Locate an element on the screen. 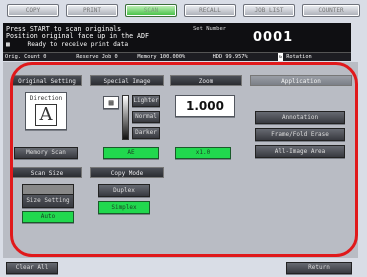 This screenshot has width=367, height=277. rotation-icon: ↻ is located at coordinates (280, 57).